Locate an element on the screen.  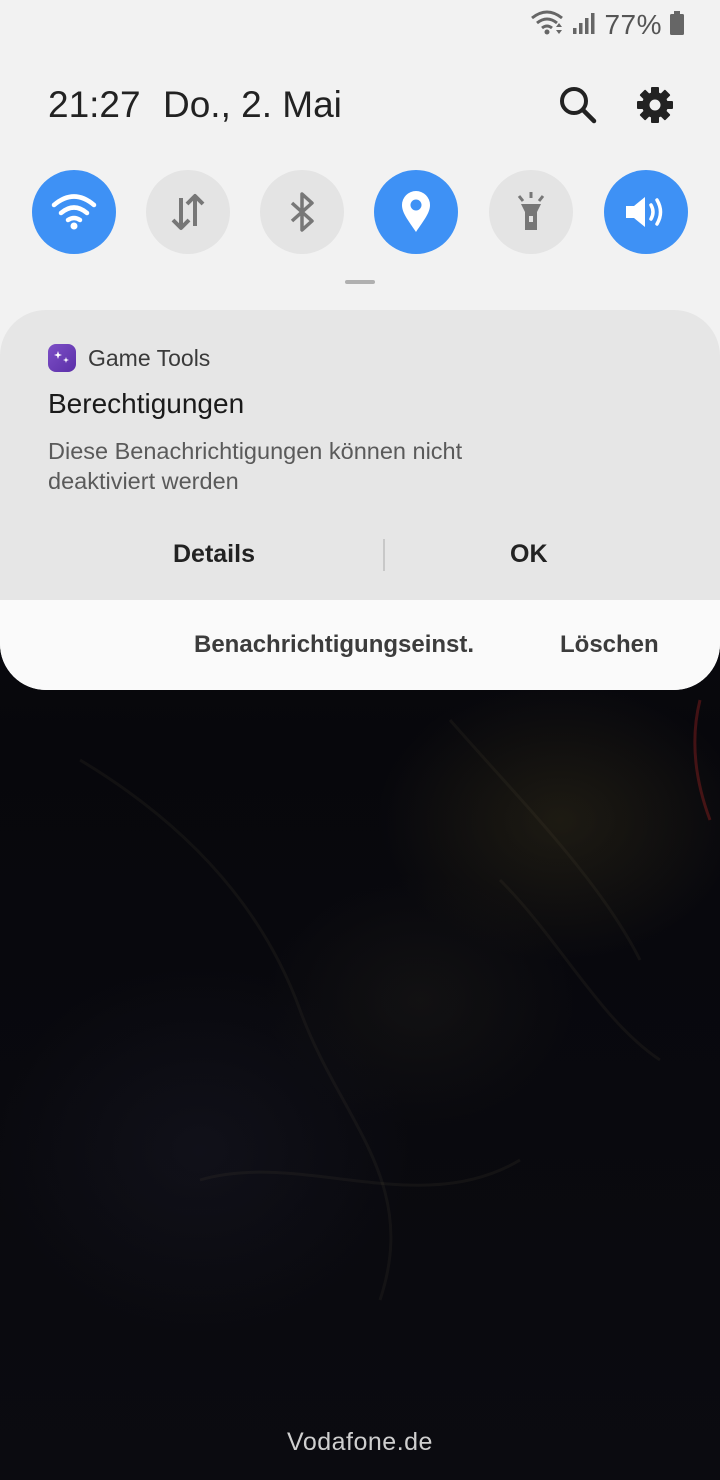
carrier-label: Vodafone.de is located at coordinates (360, 1442).